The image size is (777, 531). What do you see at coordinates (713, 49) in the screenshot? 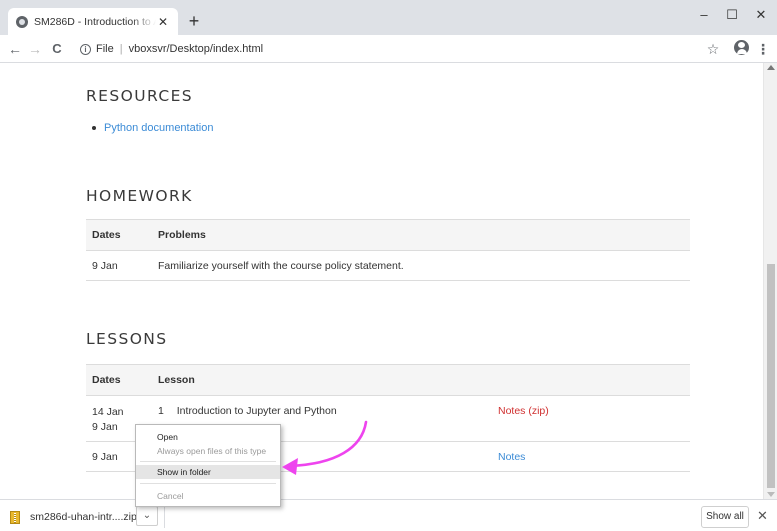
I see `bookmark-star-icon: ☆` at bounding box center [713, 49].